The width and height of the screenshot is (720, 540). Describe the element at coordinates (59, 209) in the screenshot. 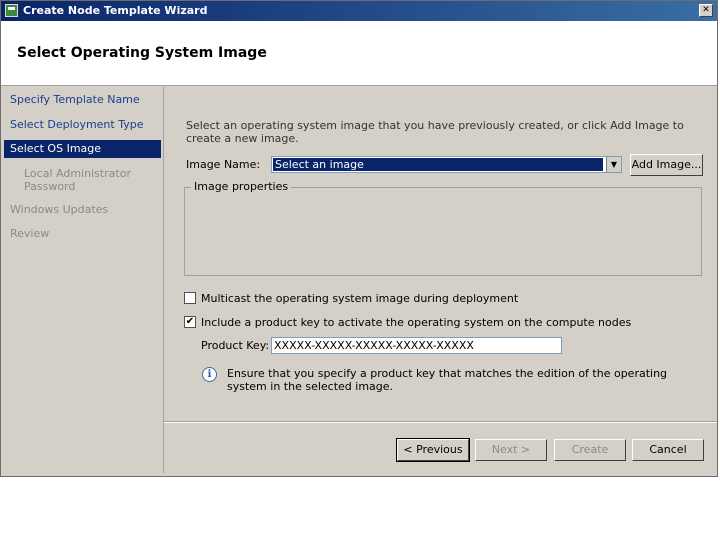

I see `sidebar-item-label: Windows Updates` at that location.